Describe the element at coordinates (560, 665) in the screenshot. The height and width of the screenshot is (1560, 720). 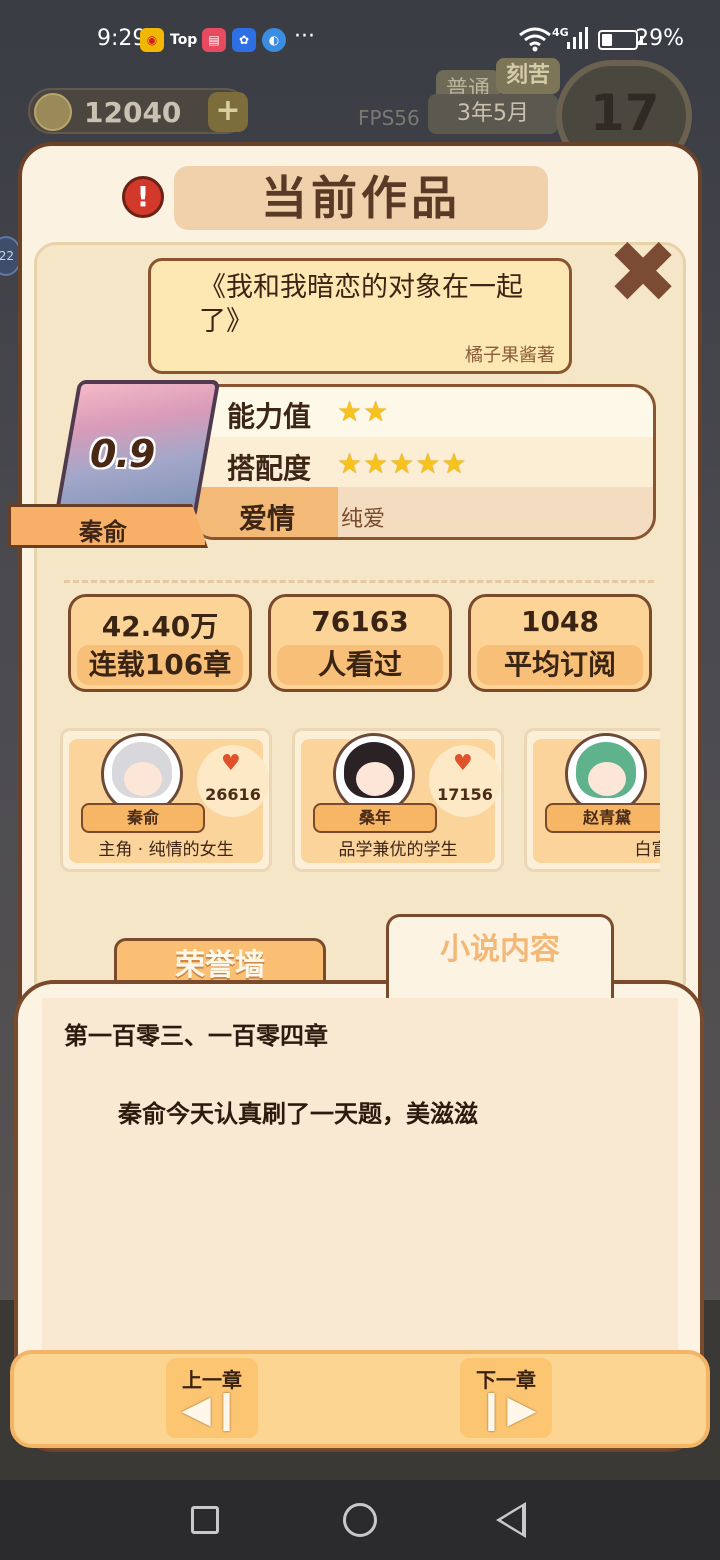
I see `stat-label: 平均订阅` at that location.